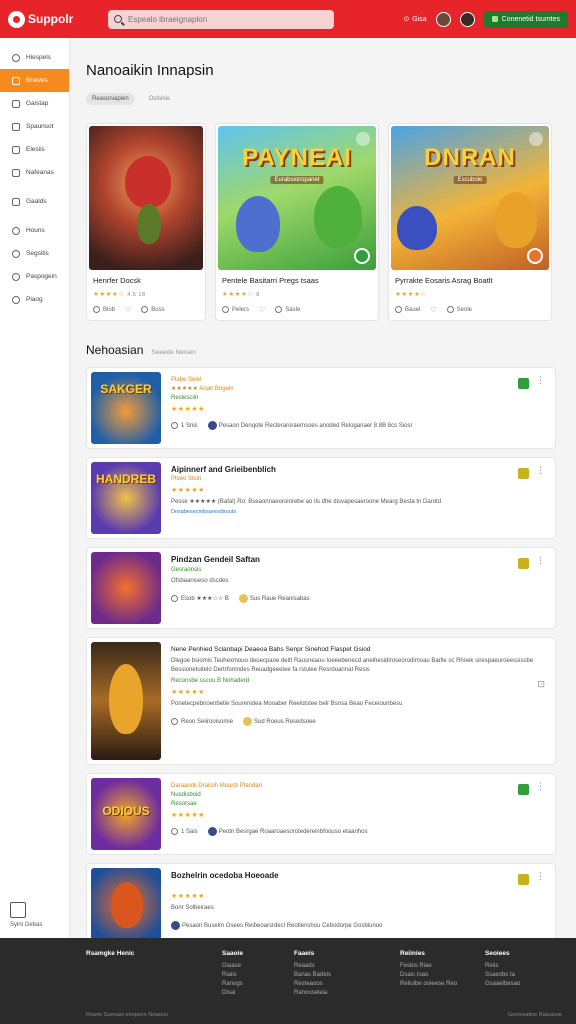  Describe the element at coordinates (467, 19) in the screenshot. I see `avatar-secondary` at that location.